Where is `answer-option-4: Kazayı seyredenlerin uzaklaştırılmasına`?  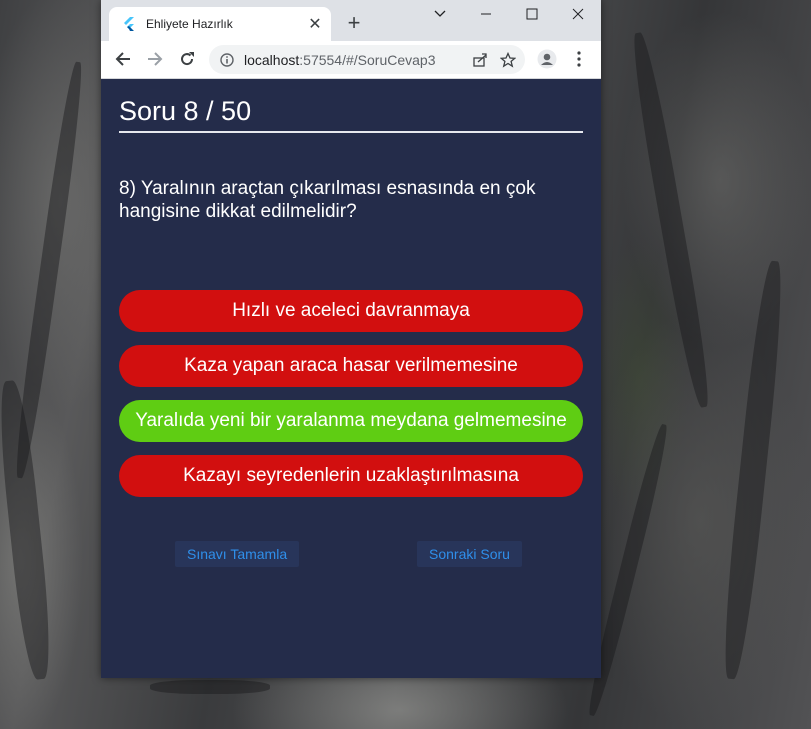
answer-option-4: Kazayı seyredenlerin uzaklaştırılmasına is located at coordinates (351, 476).